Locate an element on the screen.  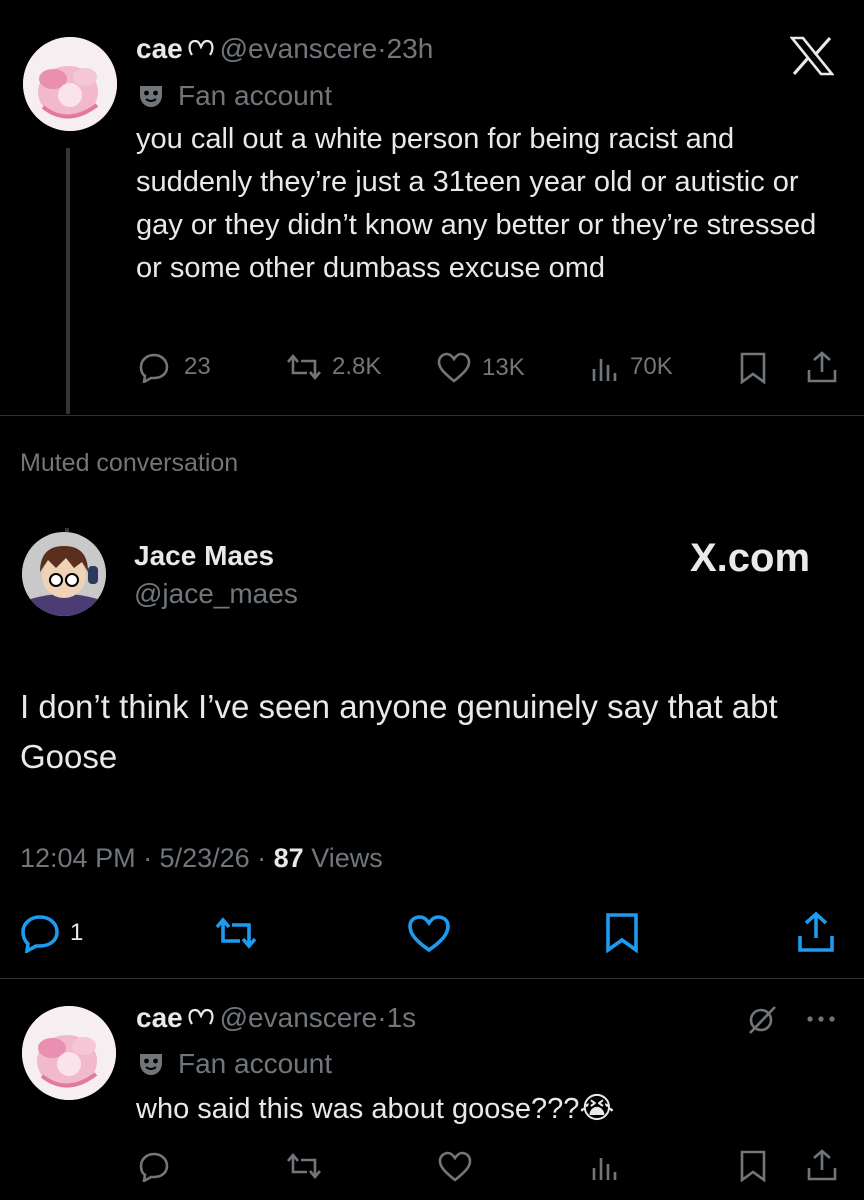
thread-line is located at coordinates (68, 281).